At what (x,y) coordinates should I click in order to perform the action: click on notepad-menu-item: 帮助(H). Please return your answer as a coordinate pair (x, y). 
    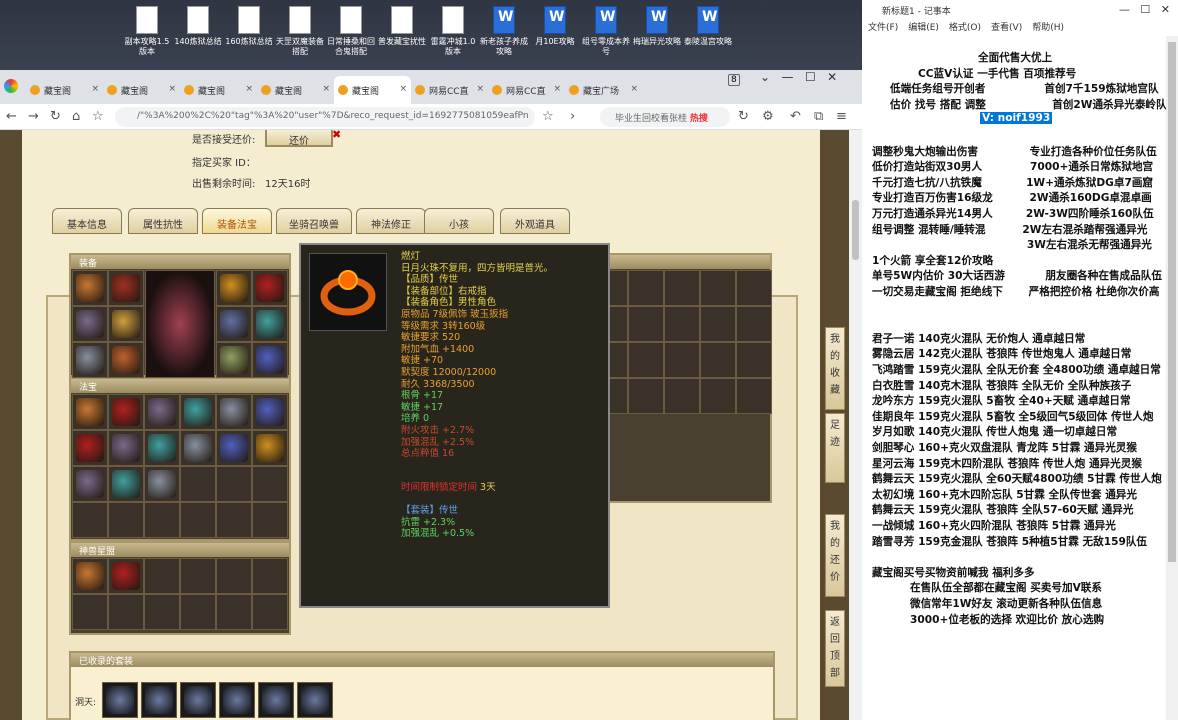
    Looking at the image, I should click on (1048, 28).